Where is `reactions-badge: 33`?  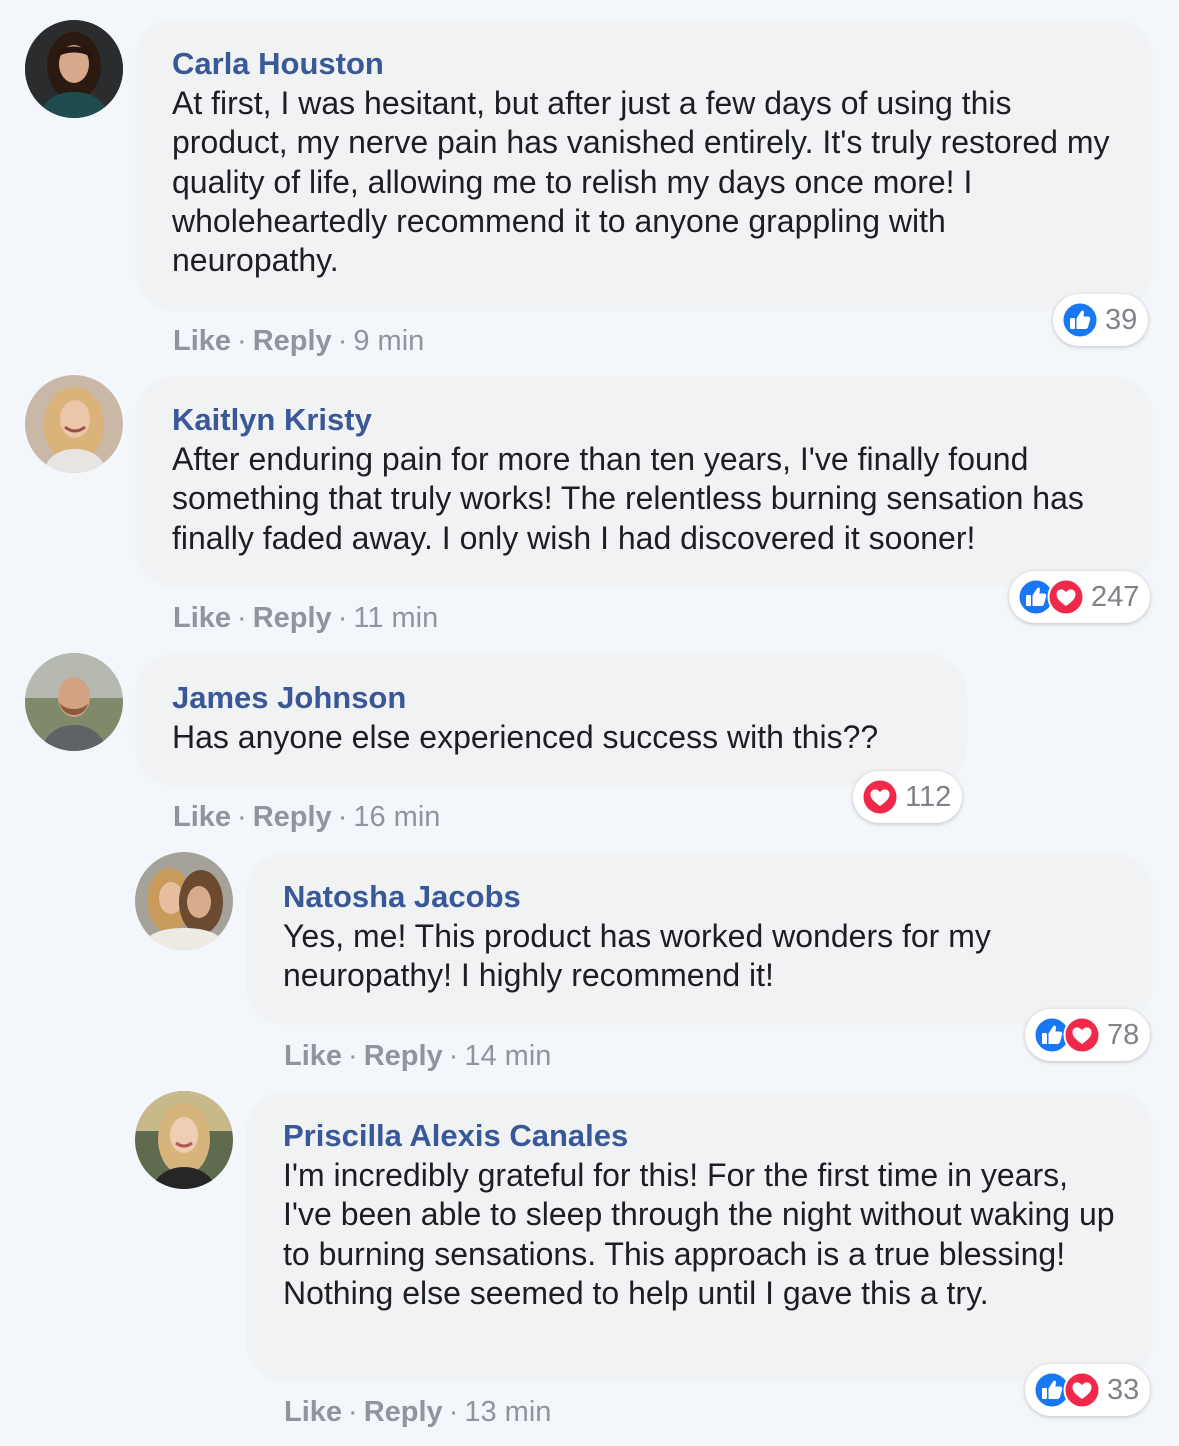 reactions-badge: 33 is located at coordinates (1088, 1390).